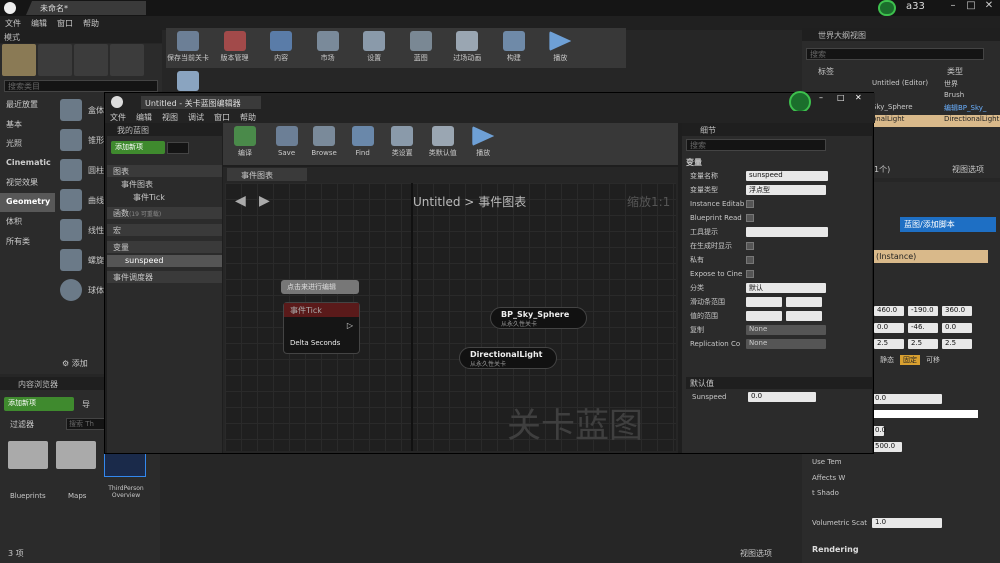 This screenshot has width=1000, height=563. What do you see at coordinates (81, 86) in the screenshot?
I see `modes-search-input: 搜索类目` at bounding box center [81, 86].